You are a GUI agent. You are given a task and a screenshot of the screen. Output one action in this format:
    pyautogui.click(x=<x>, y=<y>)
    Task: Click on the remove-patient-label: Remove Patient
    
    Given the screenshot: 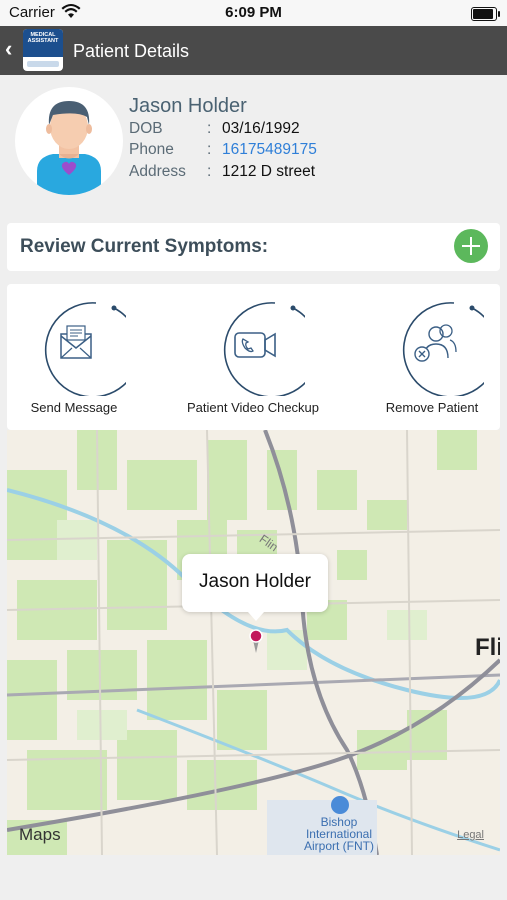 What is the action you would take?
    pyautogui.click(x=432, y=407)
    